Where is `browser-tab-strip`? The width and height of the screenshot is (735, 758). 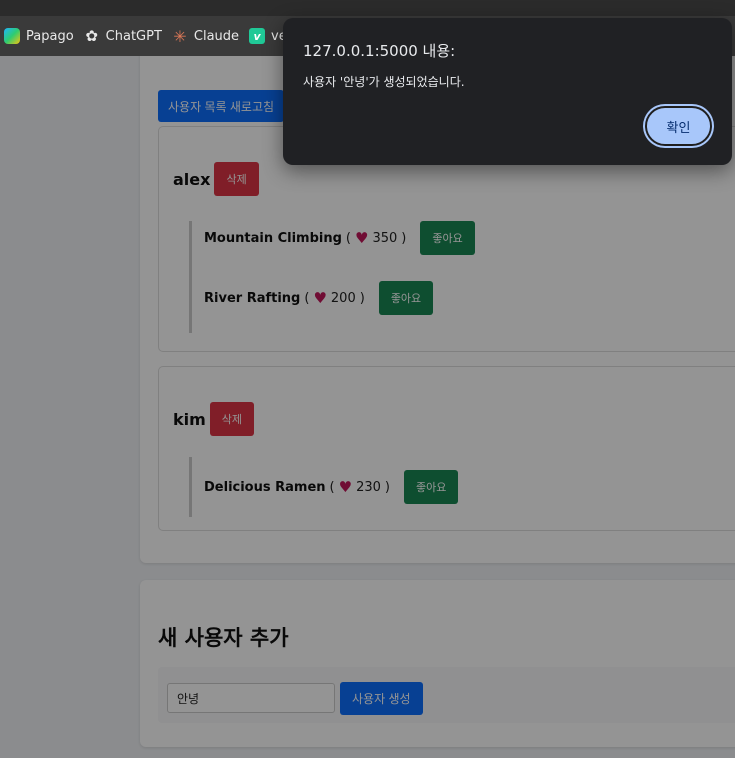
browser-tab-strip is located at coordinates (367, 8).